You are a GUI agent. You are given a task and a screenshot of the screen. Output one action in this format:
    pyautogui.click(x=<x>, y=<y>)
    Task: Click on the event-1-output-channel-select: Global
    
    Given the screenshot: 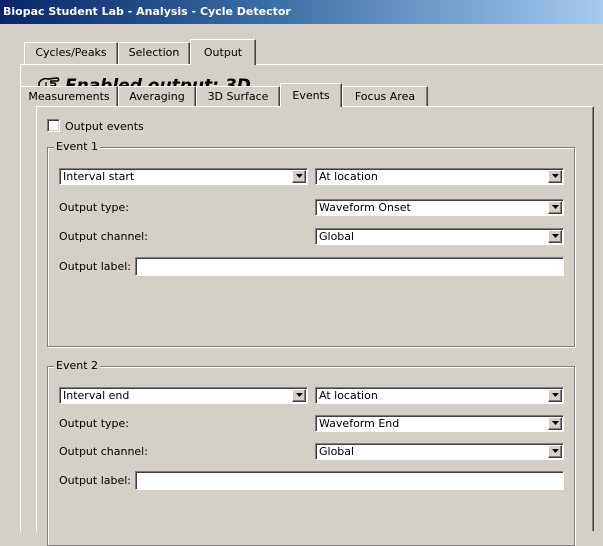 What is the action you would take?
    pyautogui.click(x=439, y=236)
    